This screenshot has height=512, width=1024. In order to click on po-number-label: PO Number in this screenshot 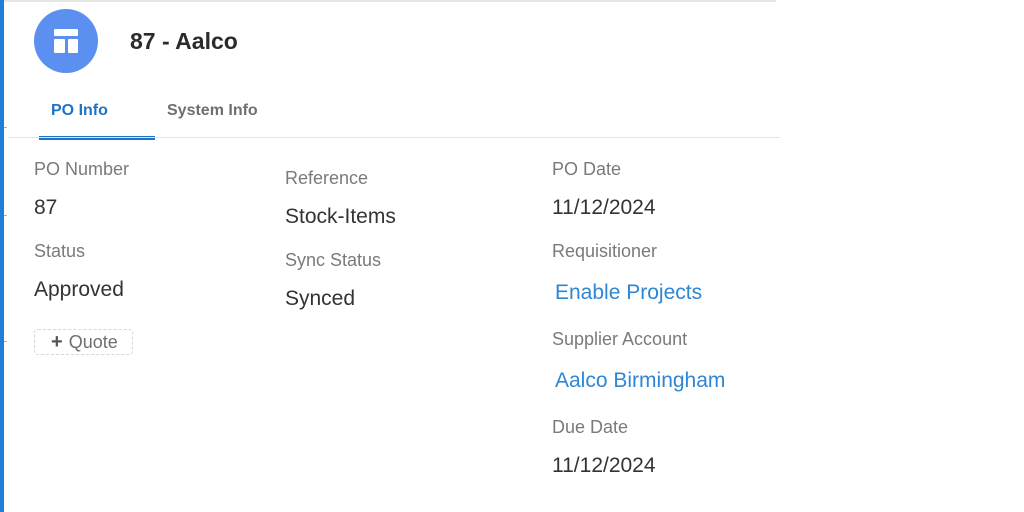, I will do `click(82, 169)`.